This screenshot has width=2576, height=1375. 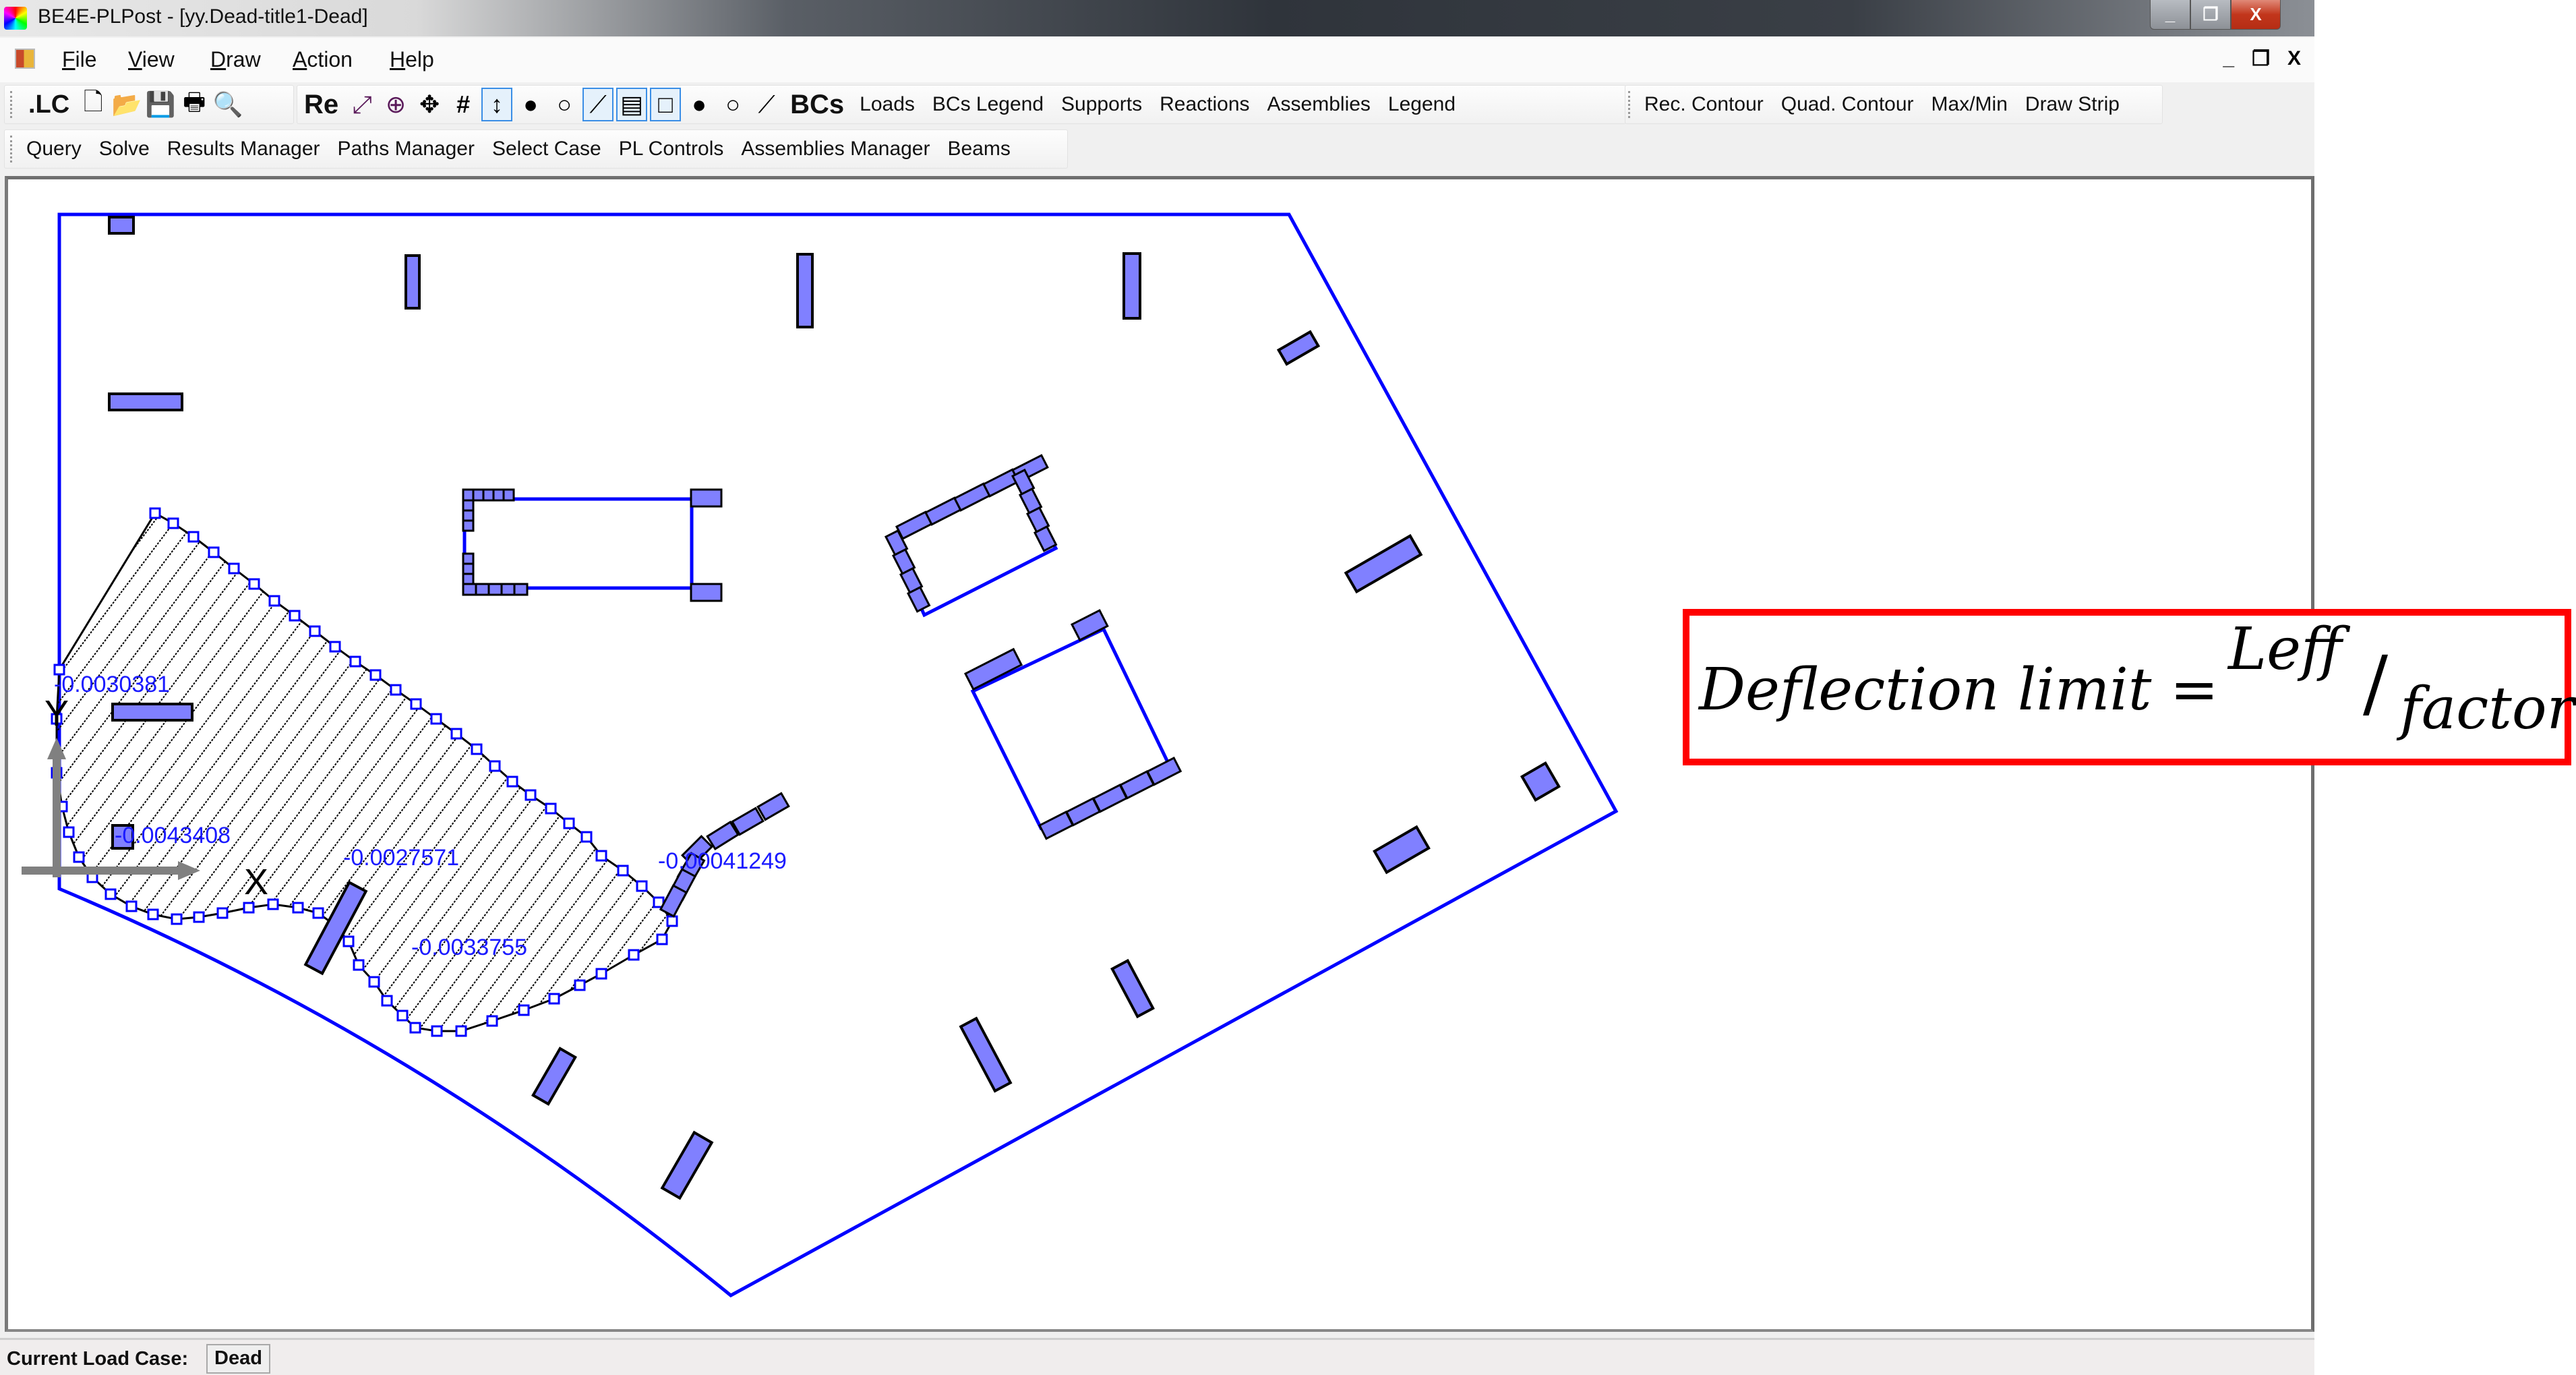 What do you see at coordinates (93, 104) in the screenshot?
I see `new-icon: 🗋` at bounding box center [93, 104].